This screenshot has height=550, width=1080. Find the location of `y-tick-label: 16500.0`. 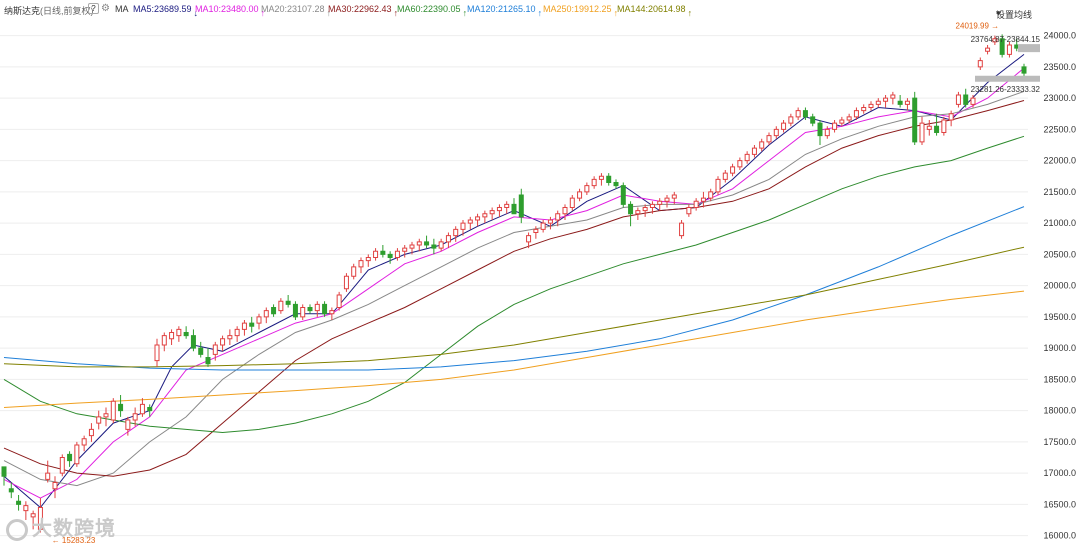

y-tick-label: 16500.0 is located at coordinates (1059, 504).